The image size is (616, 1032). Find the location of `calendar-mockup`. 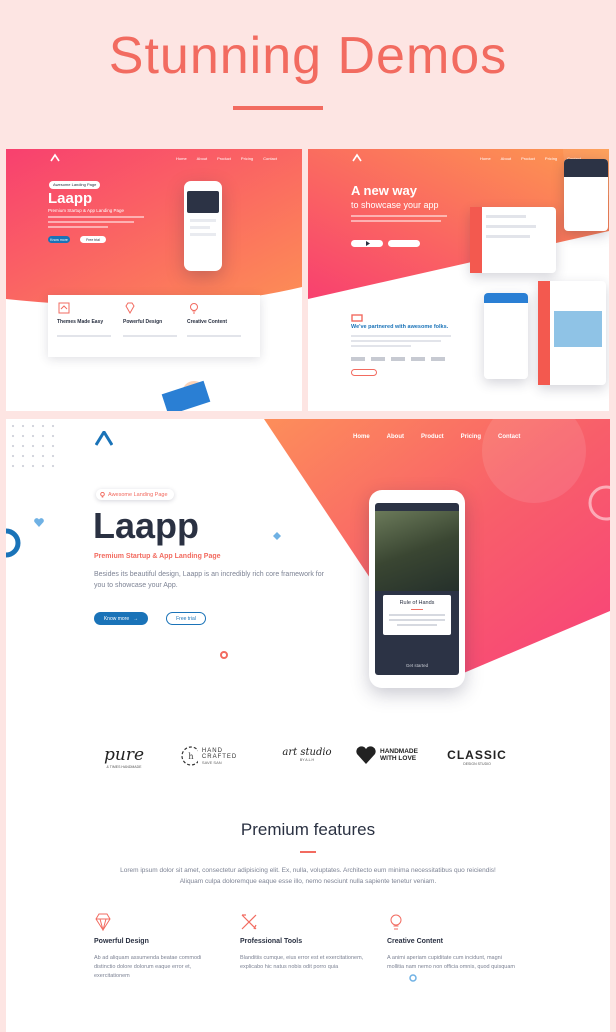

calendar-mockup is located at coordinates (586, 195).